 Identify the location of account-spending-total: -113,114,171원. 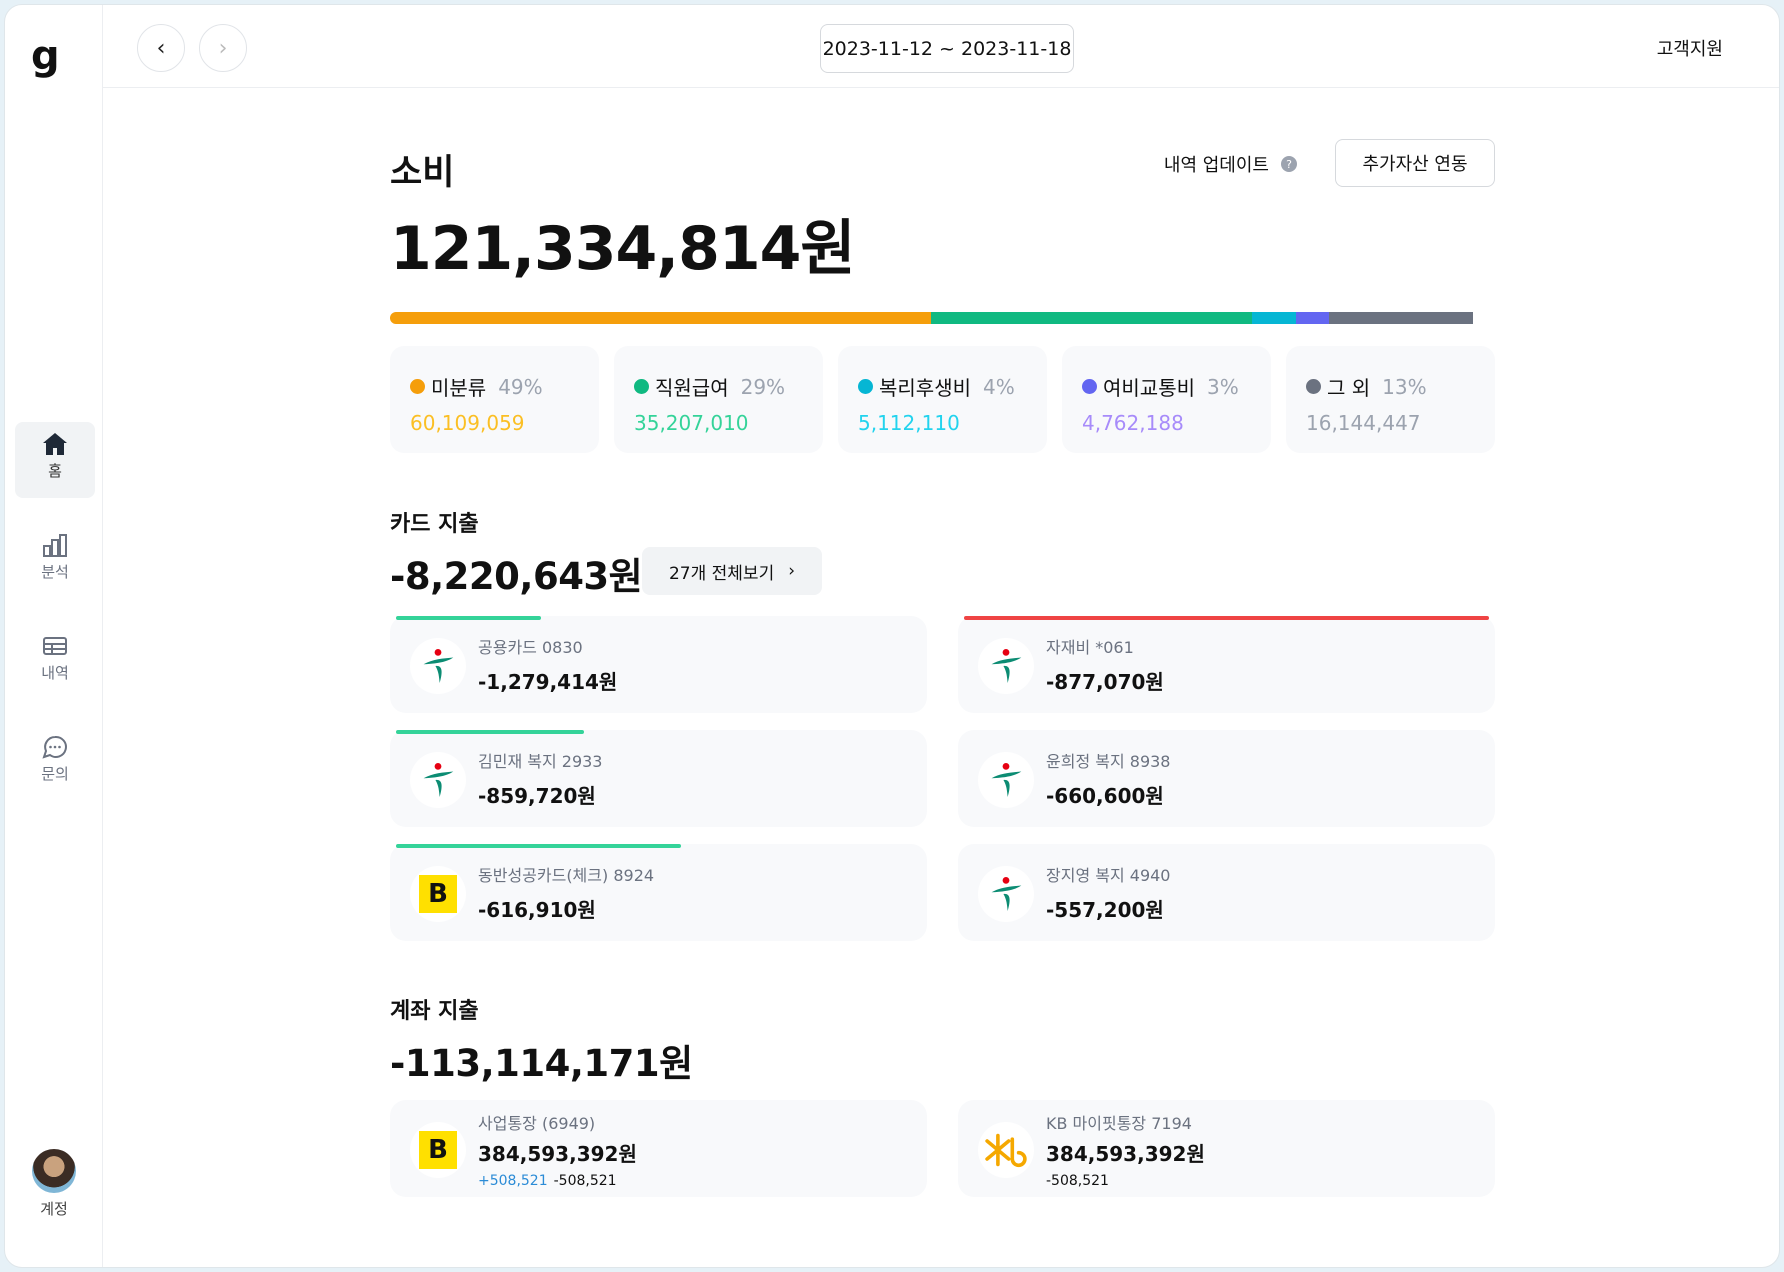
(541, 1063).